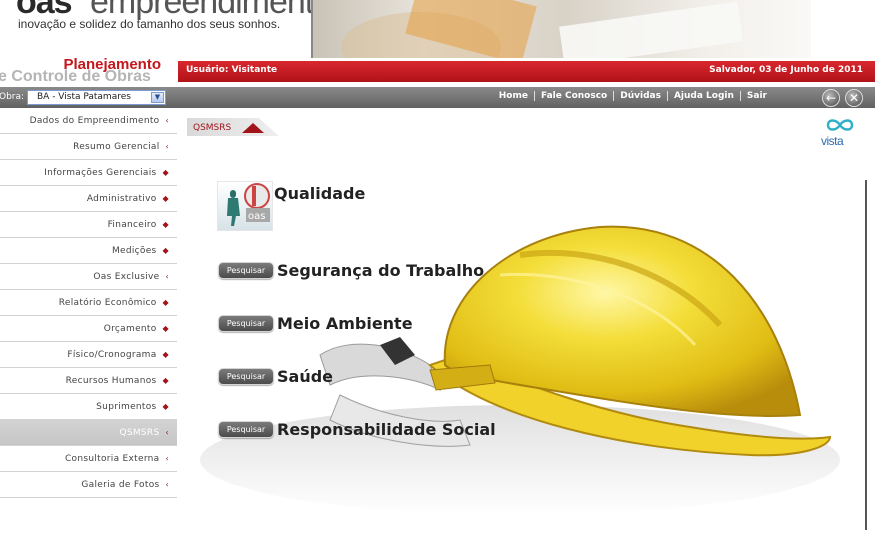 The width and height of the screenshot is (875, 552). Describe the element at coordinates (212, 128) in the screenshot. I see `breadcrumb: QSMSRS` at that location.